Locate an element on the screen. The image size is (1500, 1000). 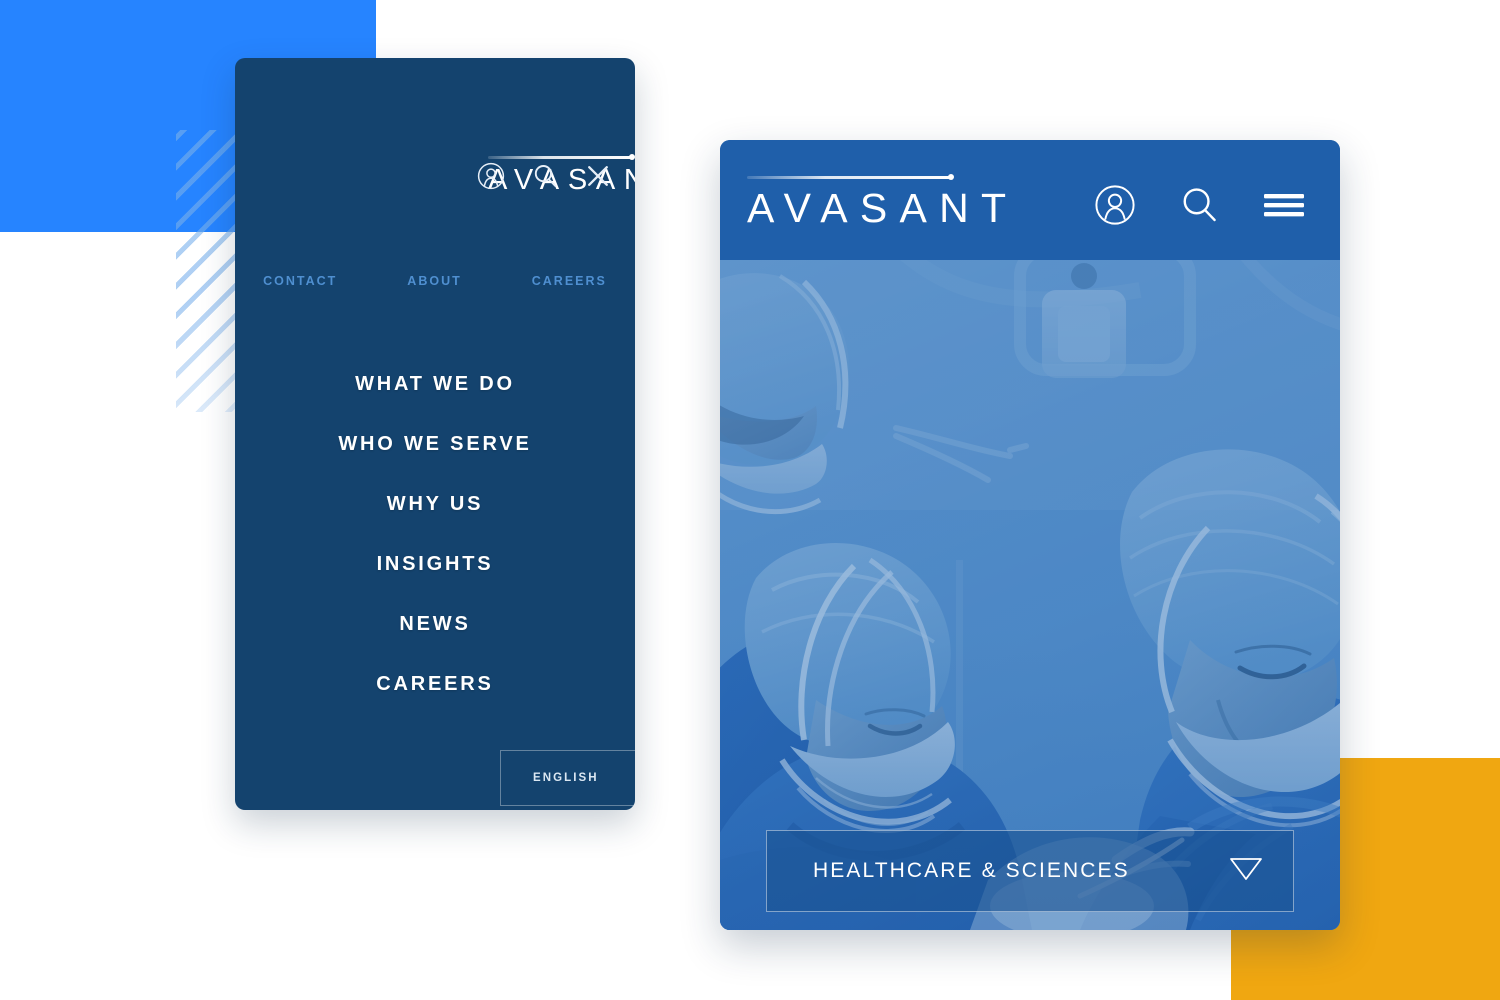
quick-link-contact: CONTACT is located at coordinates (300, 281).